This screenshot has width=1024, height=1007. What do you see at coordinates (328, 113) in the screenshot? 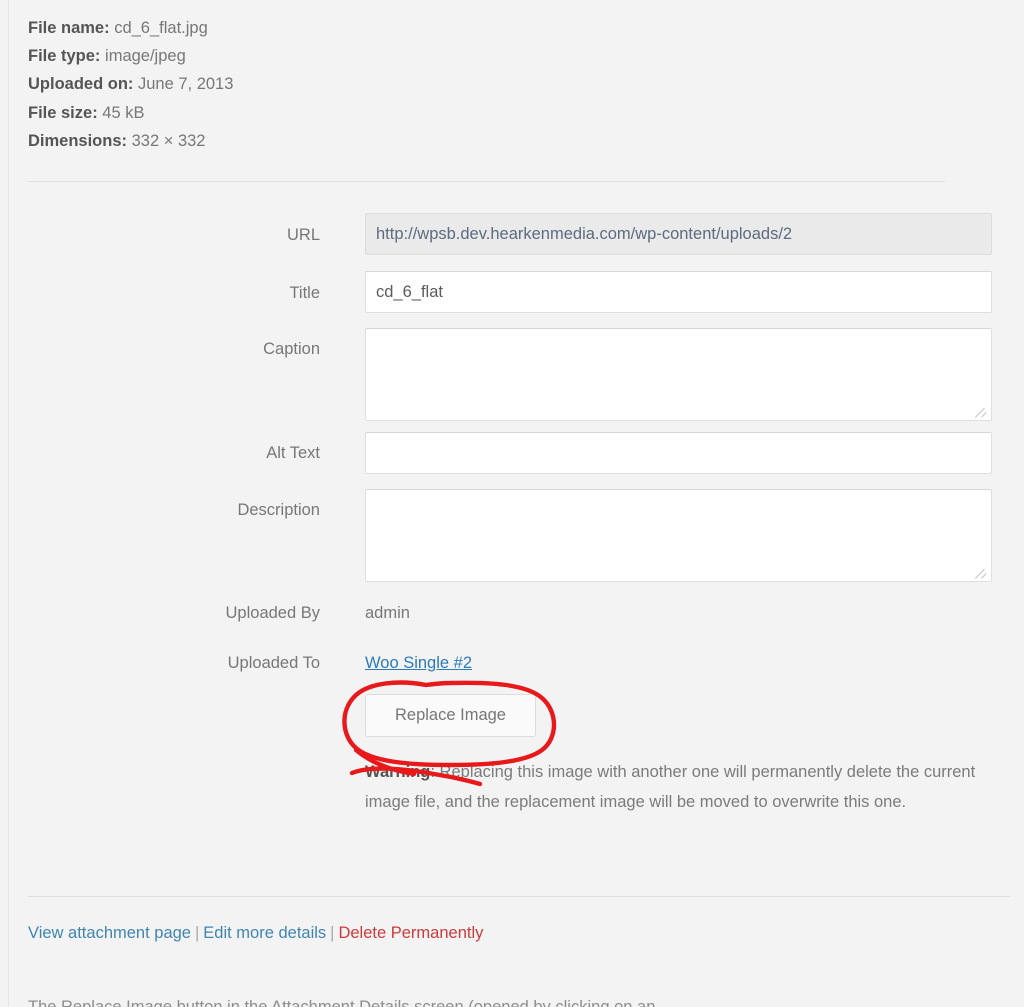
I see `metadata-row-file-size: File size: 45 kB` at bounding box center [328, 113].